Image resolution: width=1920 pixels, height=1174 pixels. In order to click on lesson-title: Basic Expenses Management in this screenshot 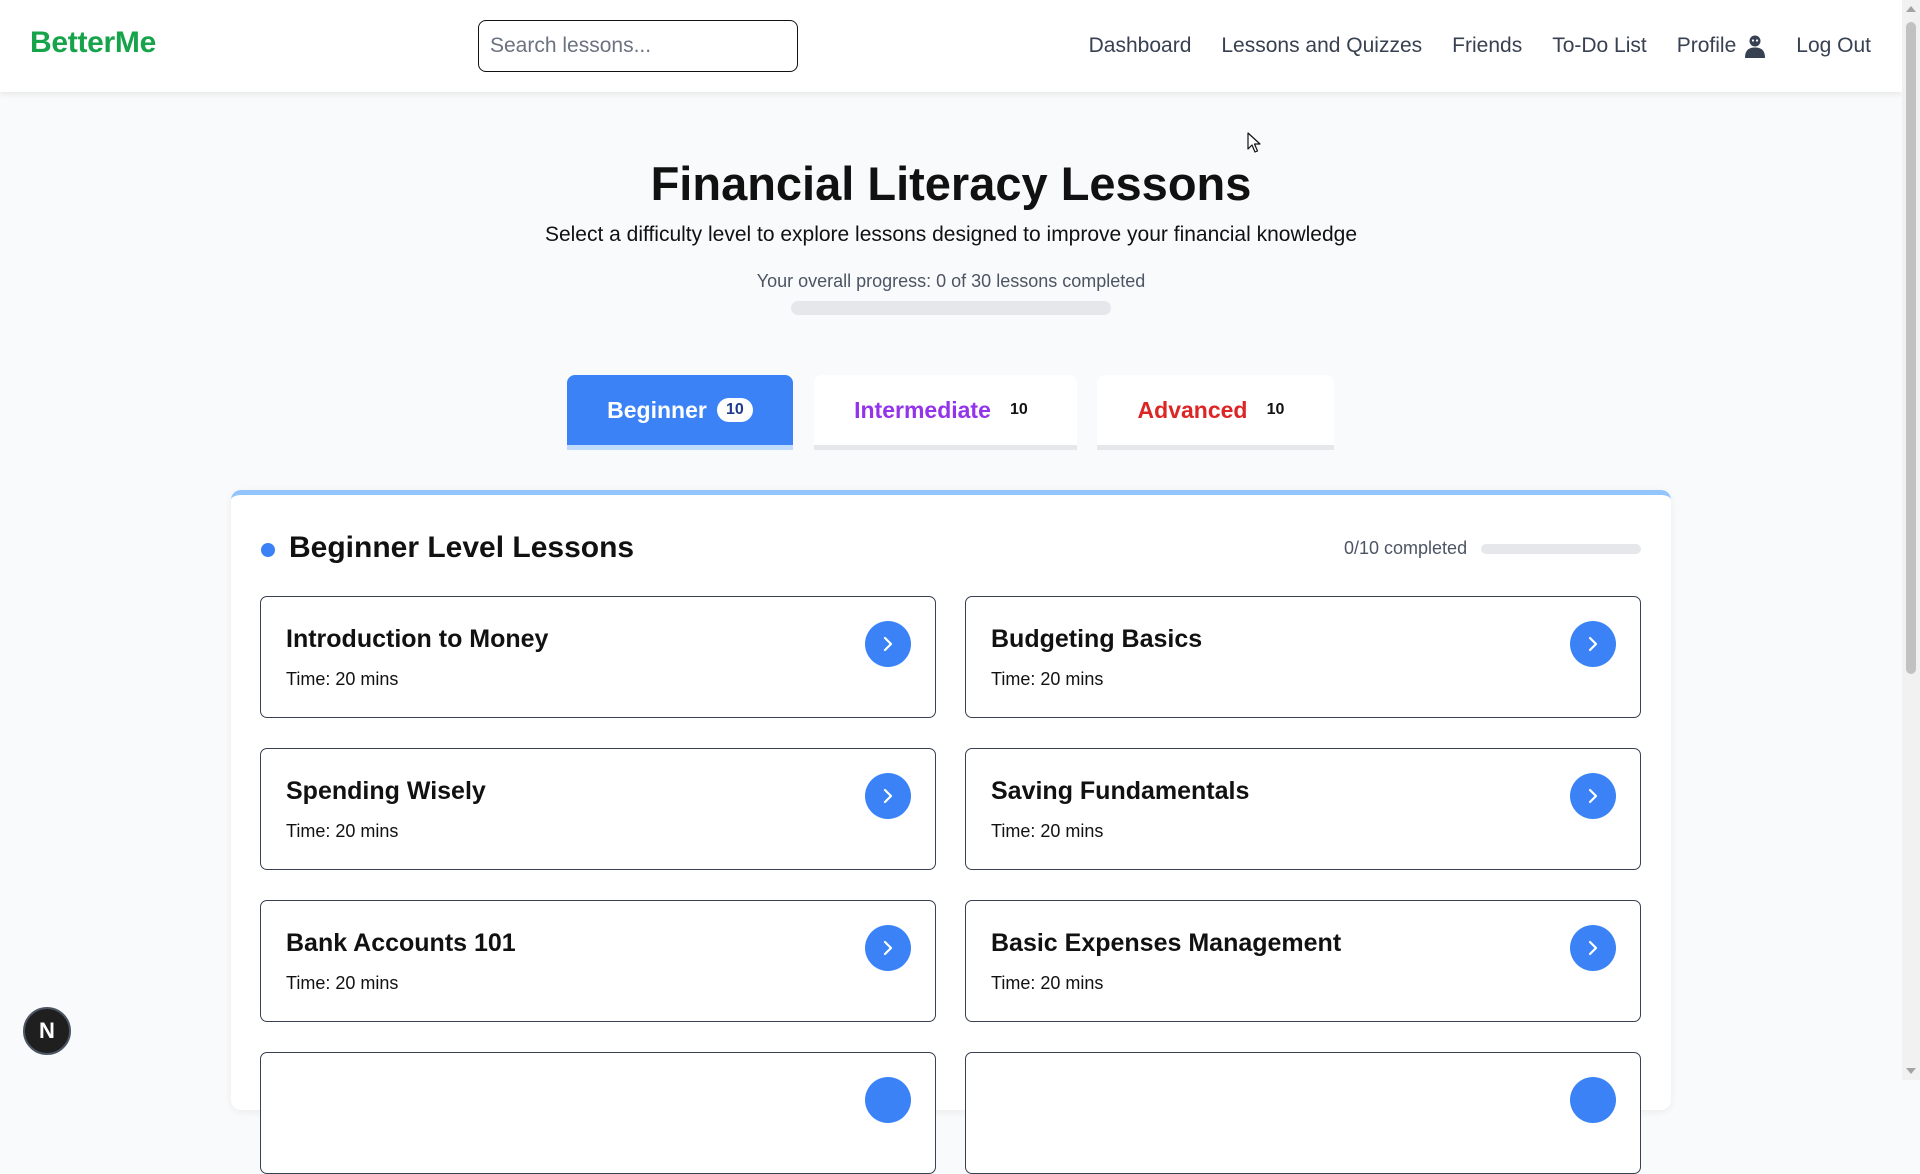, I will do `click(1166, 943)`.